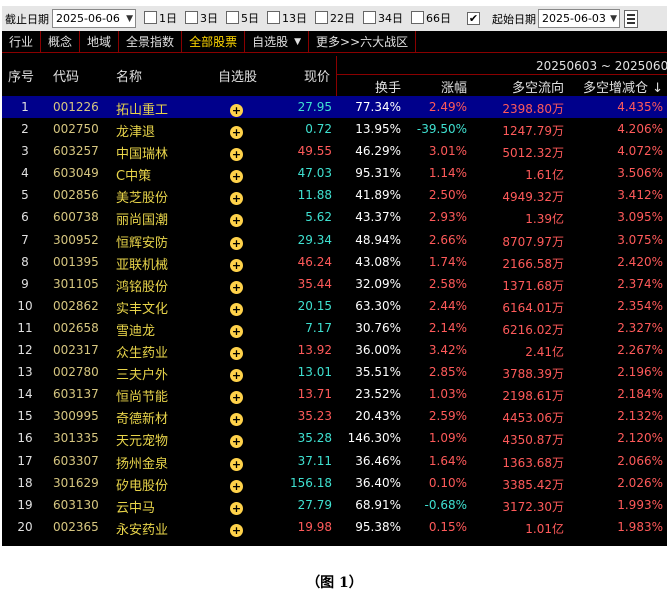  I want to click on period-checkbox: 5日, so click(242, 18).